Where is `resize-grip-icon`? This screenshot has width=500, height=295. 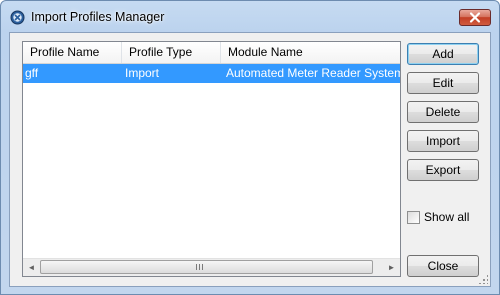
resize-grip-icon is located at coordinates (483, 279).